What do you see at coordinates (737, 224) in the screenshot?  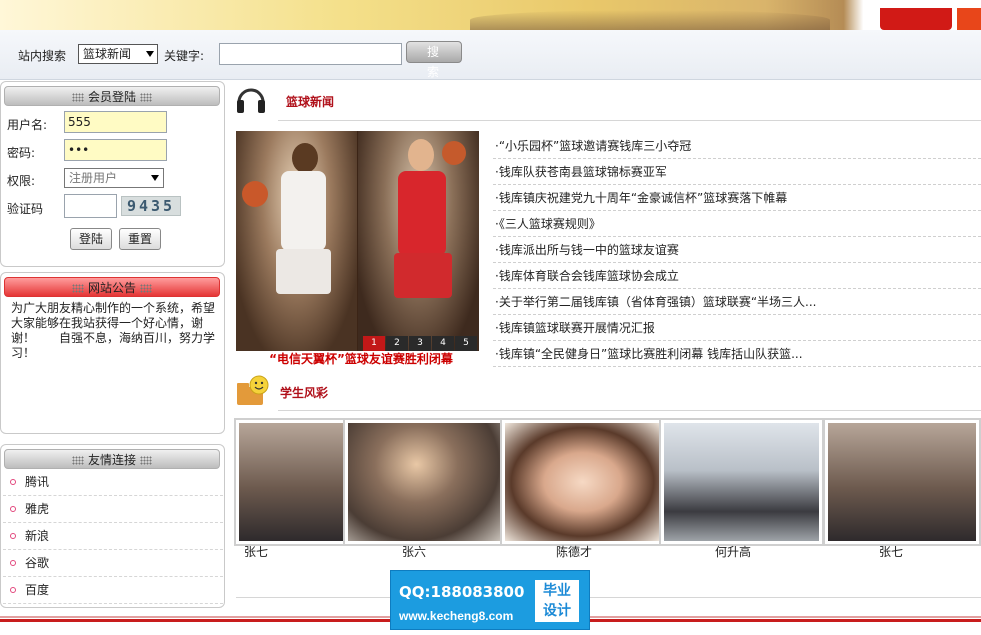 I see `news-list-item: ·《三人篮球赛规则》` at bounding box center [737, 224].